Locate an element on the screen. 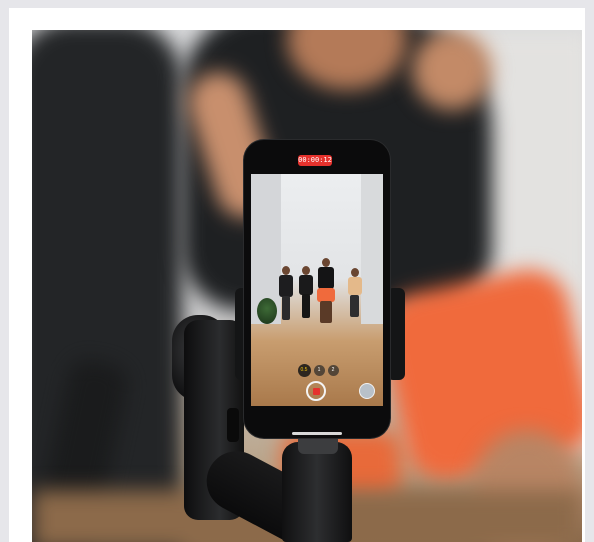  home-indicator is located at coordinates (317, 433).